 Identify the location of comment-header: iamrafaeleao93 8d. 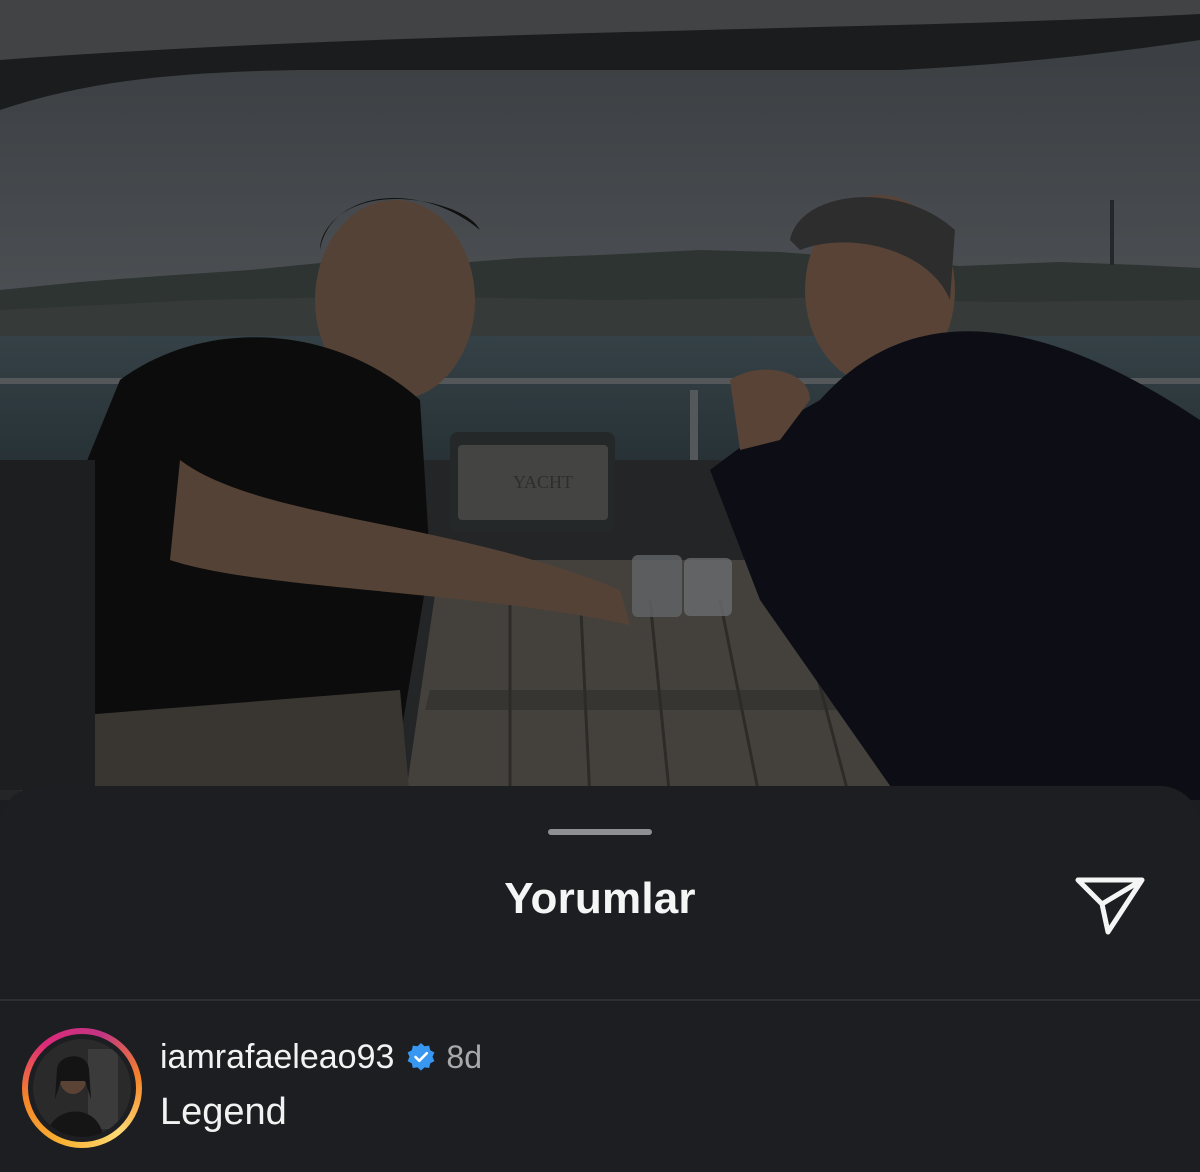
(321, 1057).